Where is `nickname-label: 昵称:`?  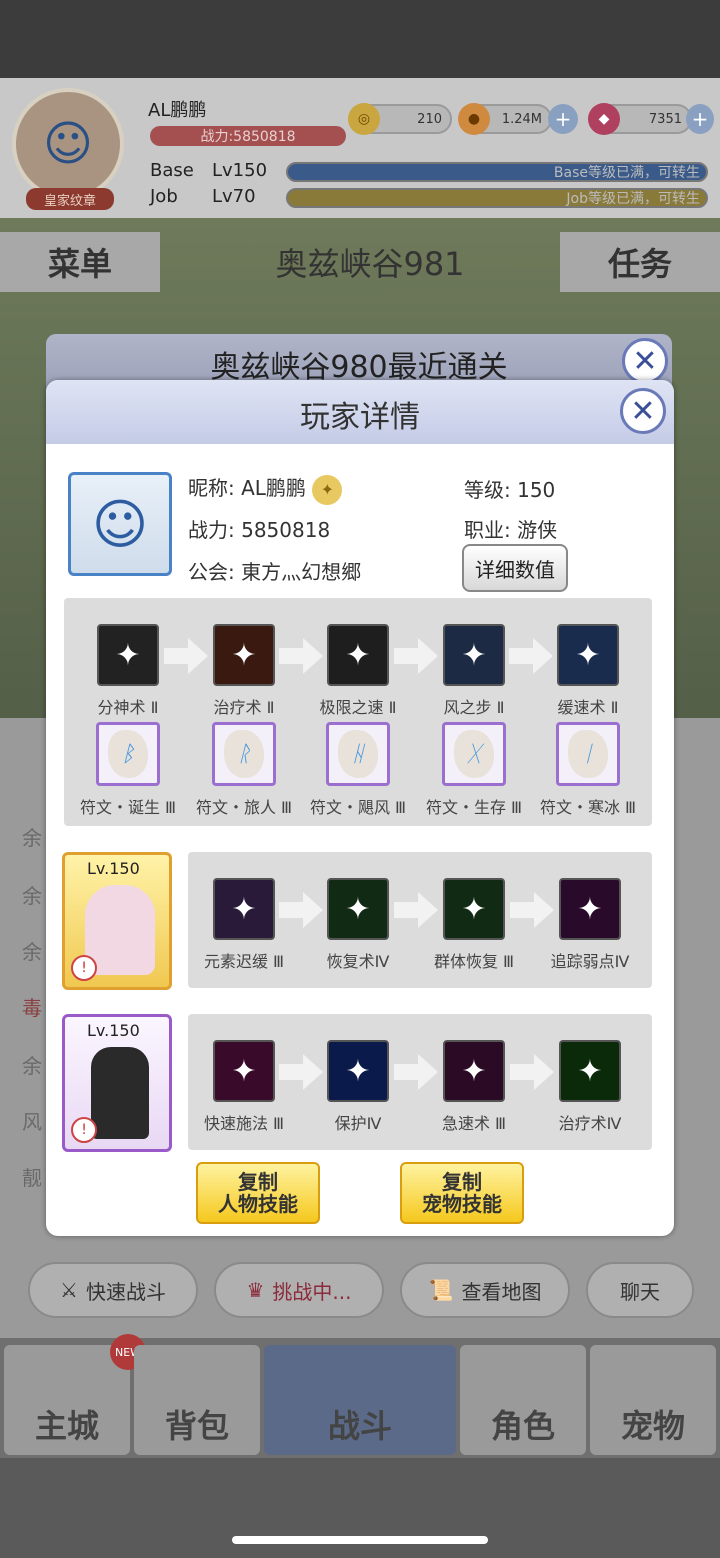
nickname-label: 昵称: is located at coordinates (211, 488).